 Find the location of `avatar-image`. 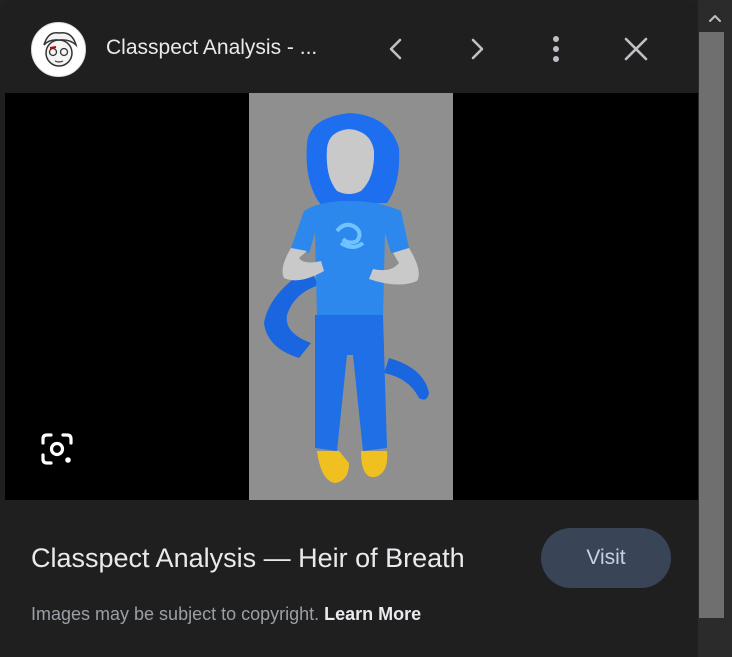

avatar-image is located at coordinates (60, 49).